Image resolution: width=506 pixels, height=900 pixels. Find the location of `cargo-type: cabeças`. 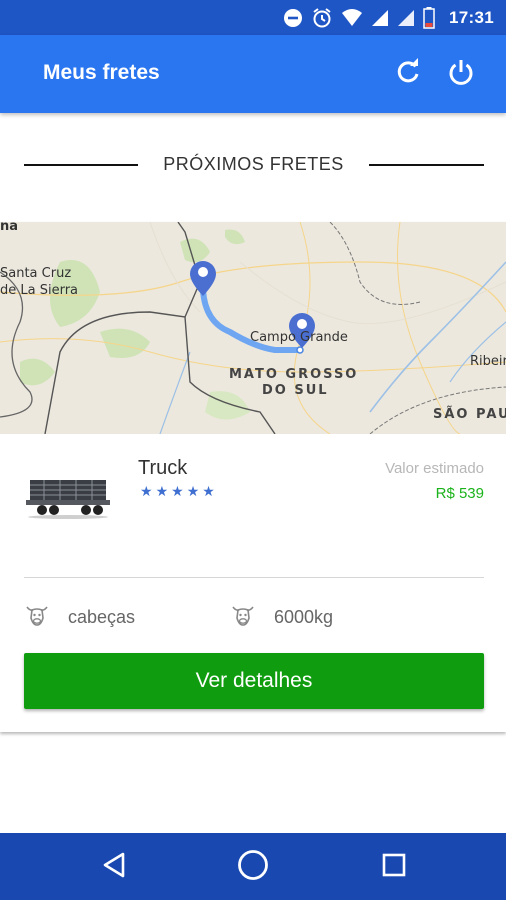

cargo-type: cabeças is located at coordinates (102, 617).